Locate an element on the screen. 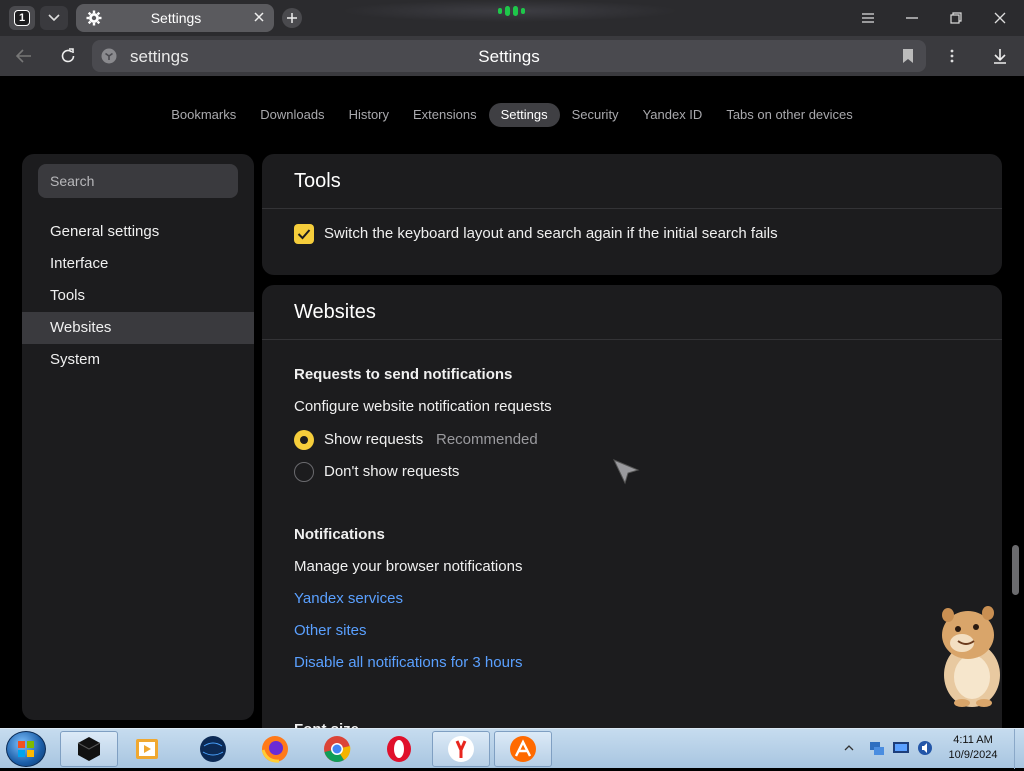  minimize-button is located at coordinates (912, 18).